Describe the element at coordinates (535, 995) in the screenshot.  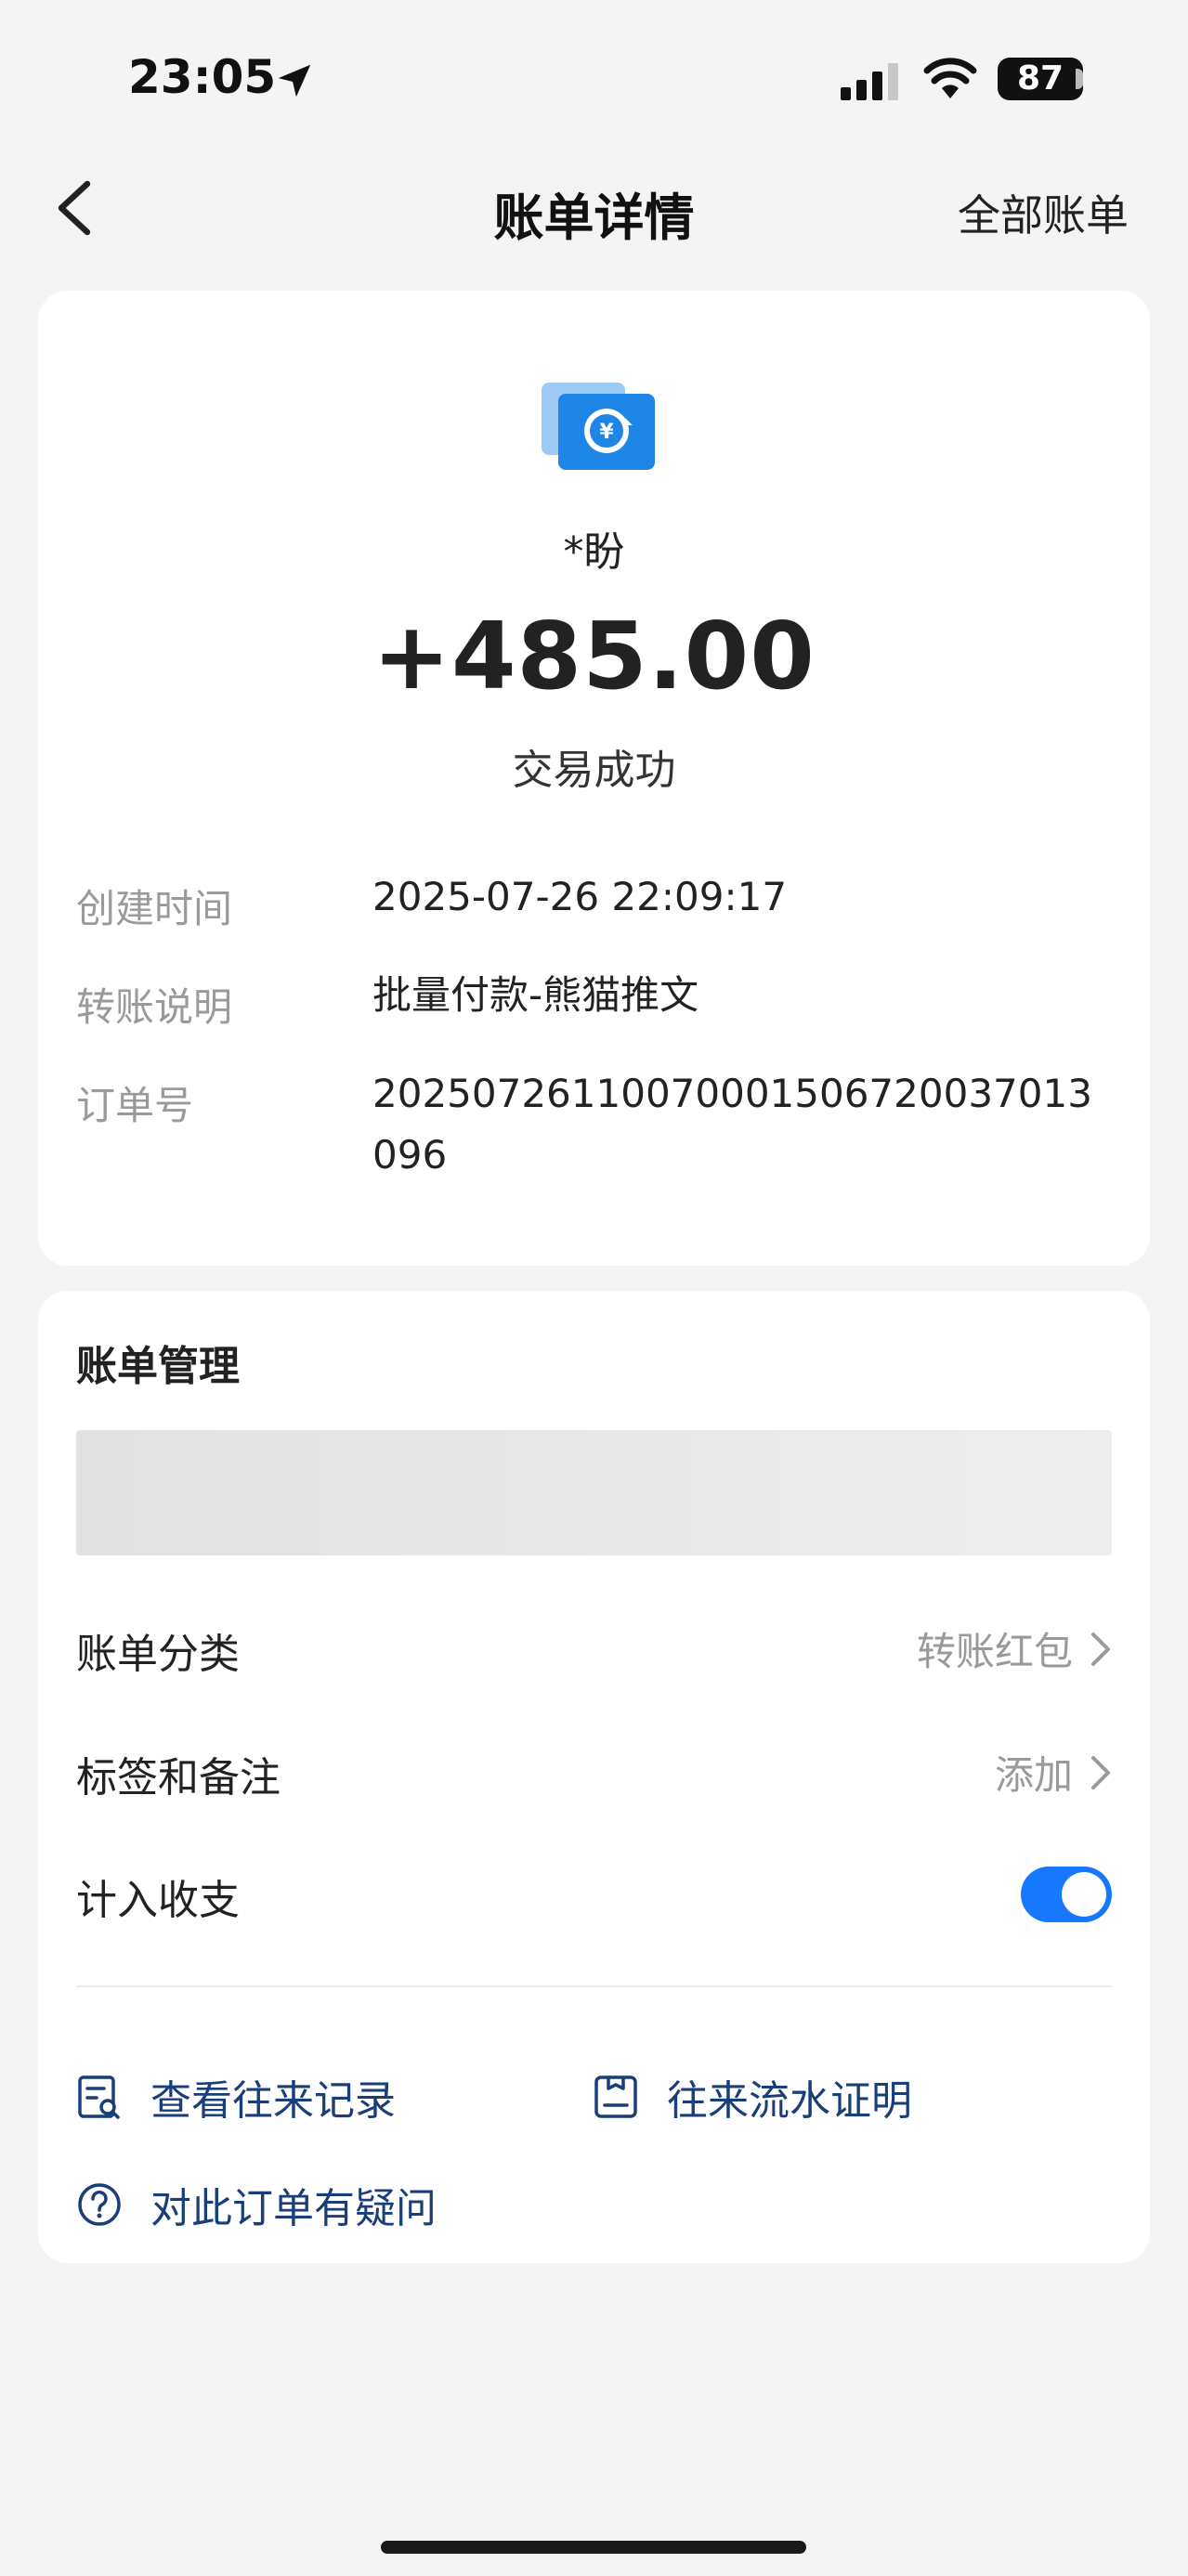
I see `transfer-note-value: 批量付款-熊猫推文` at that location.